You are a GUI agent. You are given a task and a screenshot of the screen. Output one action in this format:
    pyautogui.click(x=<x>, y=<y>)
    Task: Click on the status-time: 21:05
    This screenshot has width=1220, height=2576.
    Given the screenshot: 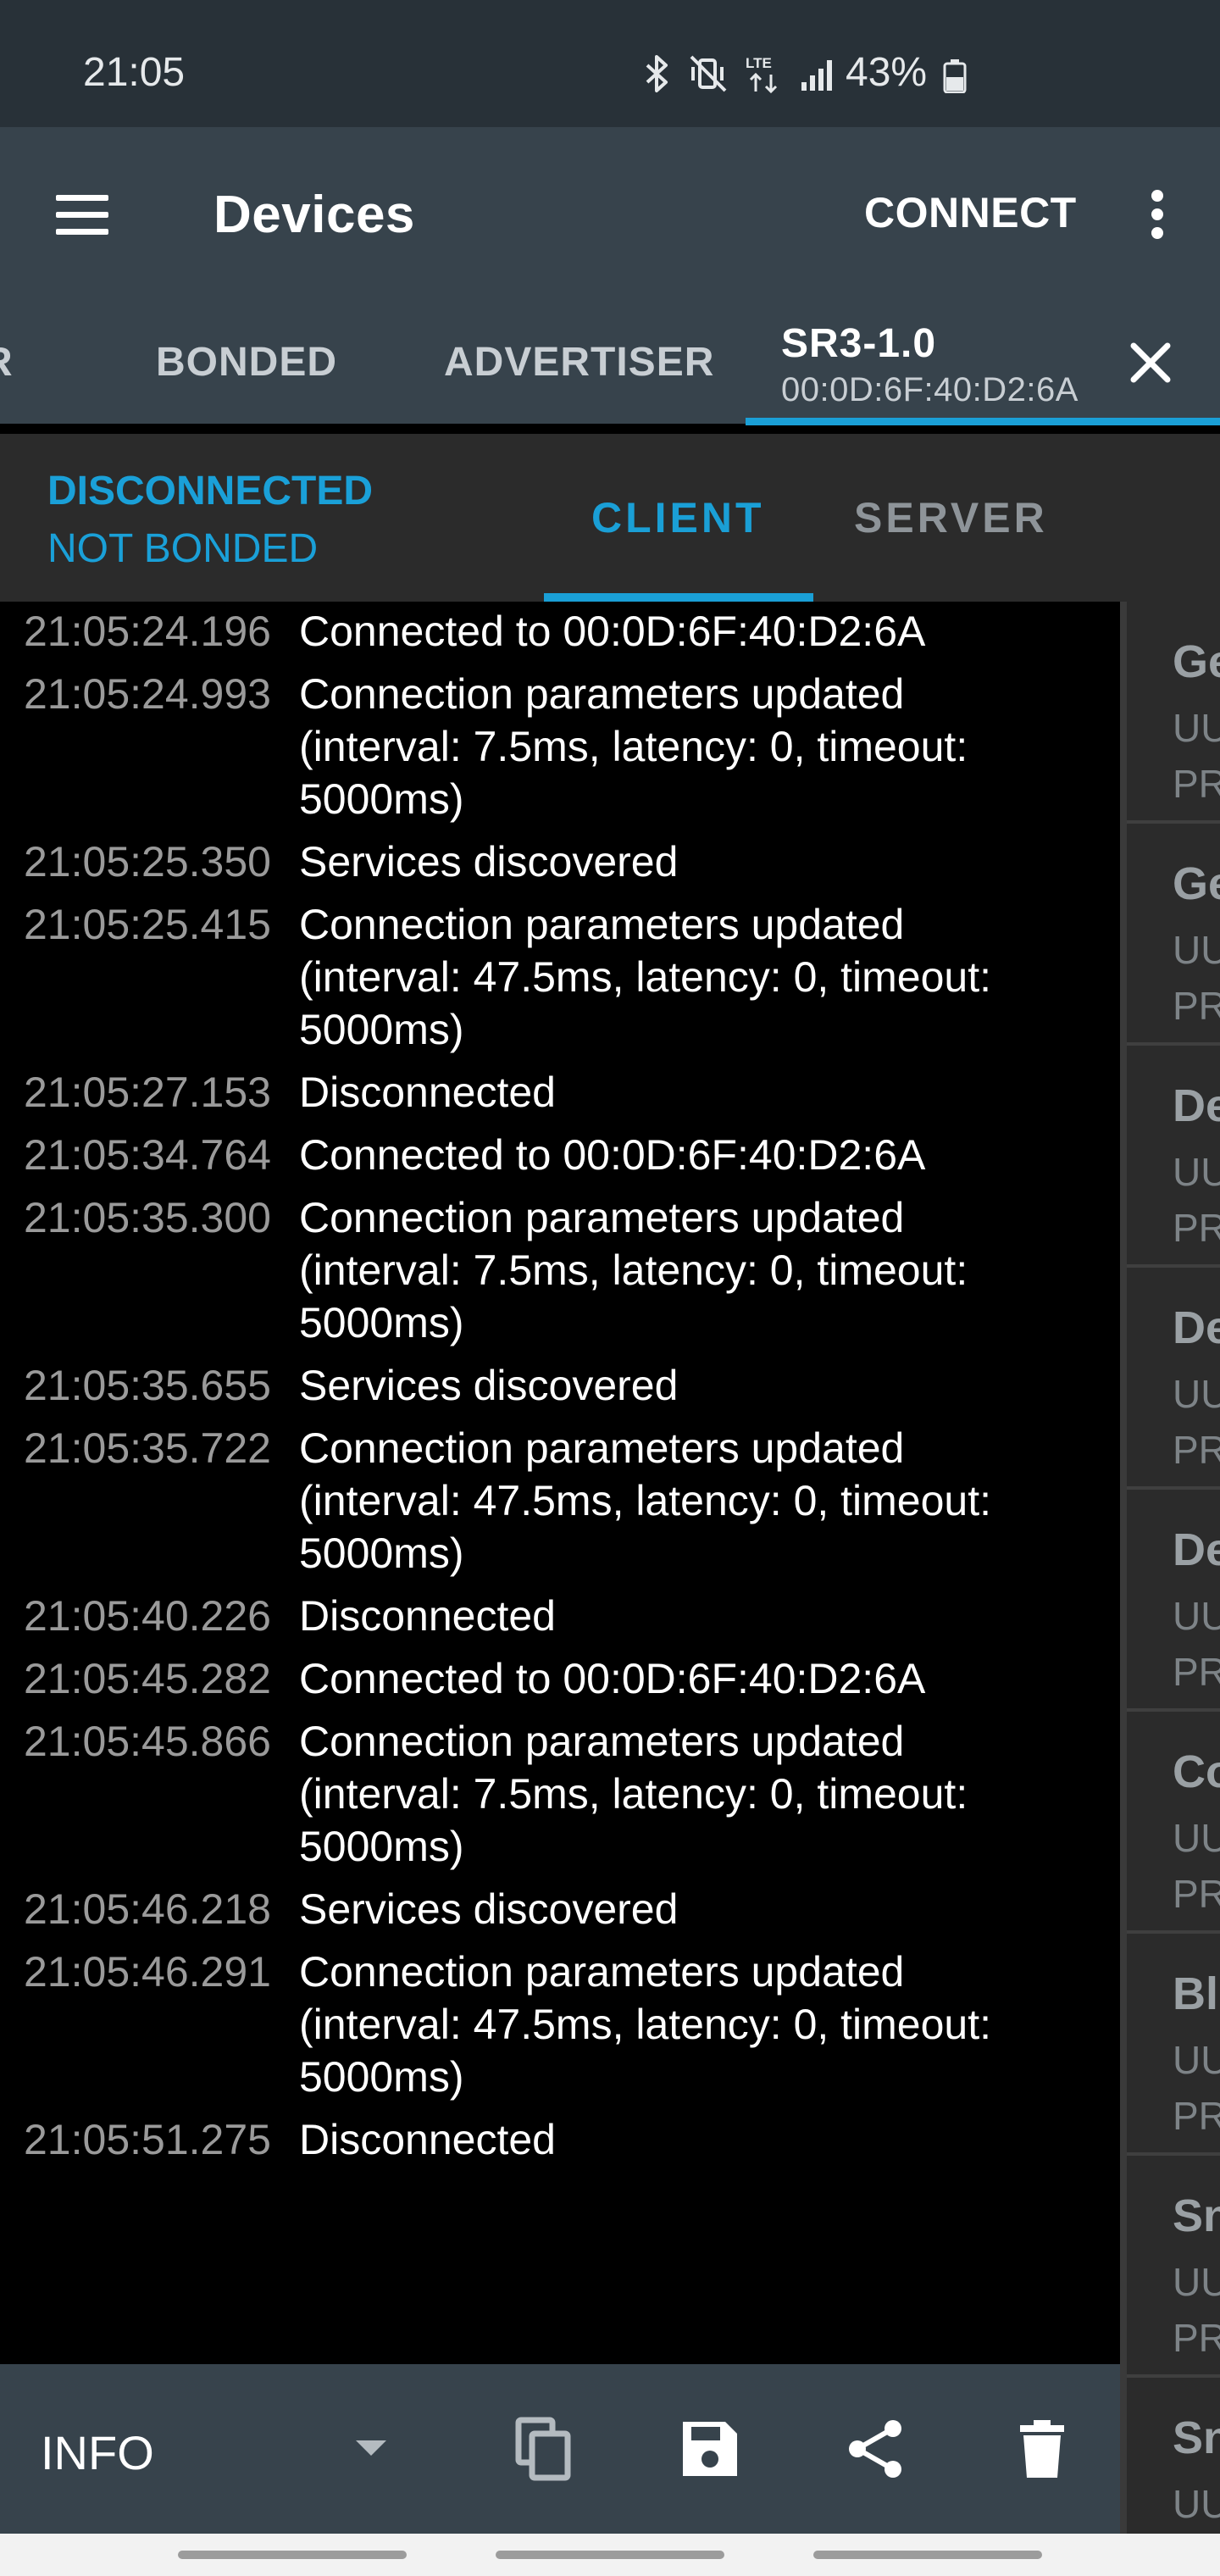 What is the action you would take?
    pyautogui.click(x=134, y=72)
    